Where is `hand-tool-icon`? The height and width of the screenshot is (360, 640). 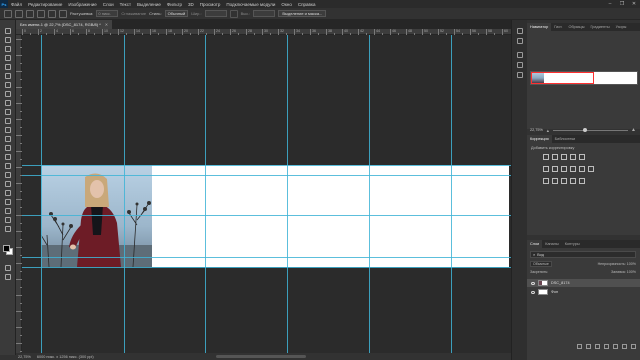
hand-tool-icon is located at coordinates (8, 211).